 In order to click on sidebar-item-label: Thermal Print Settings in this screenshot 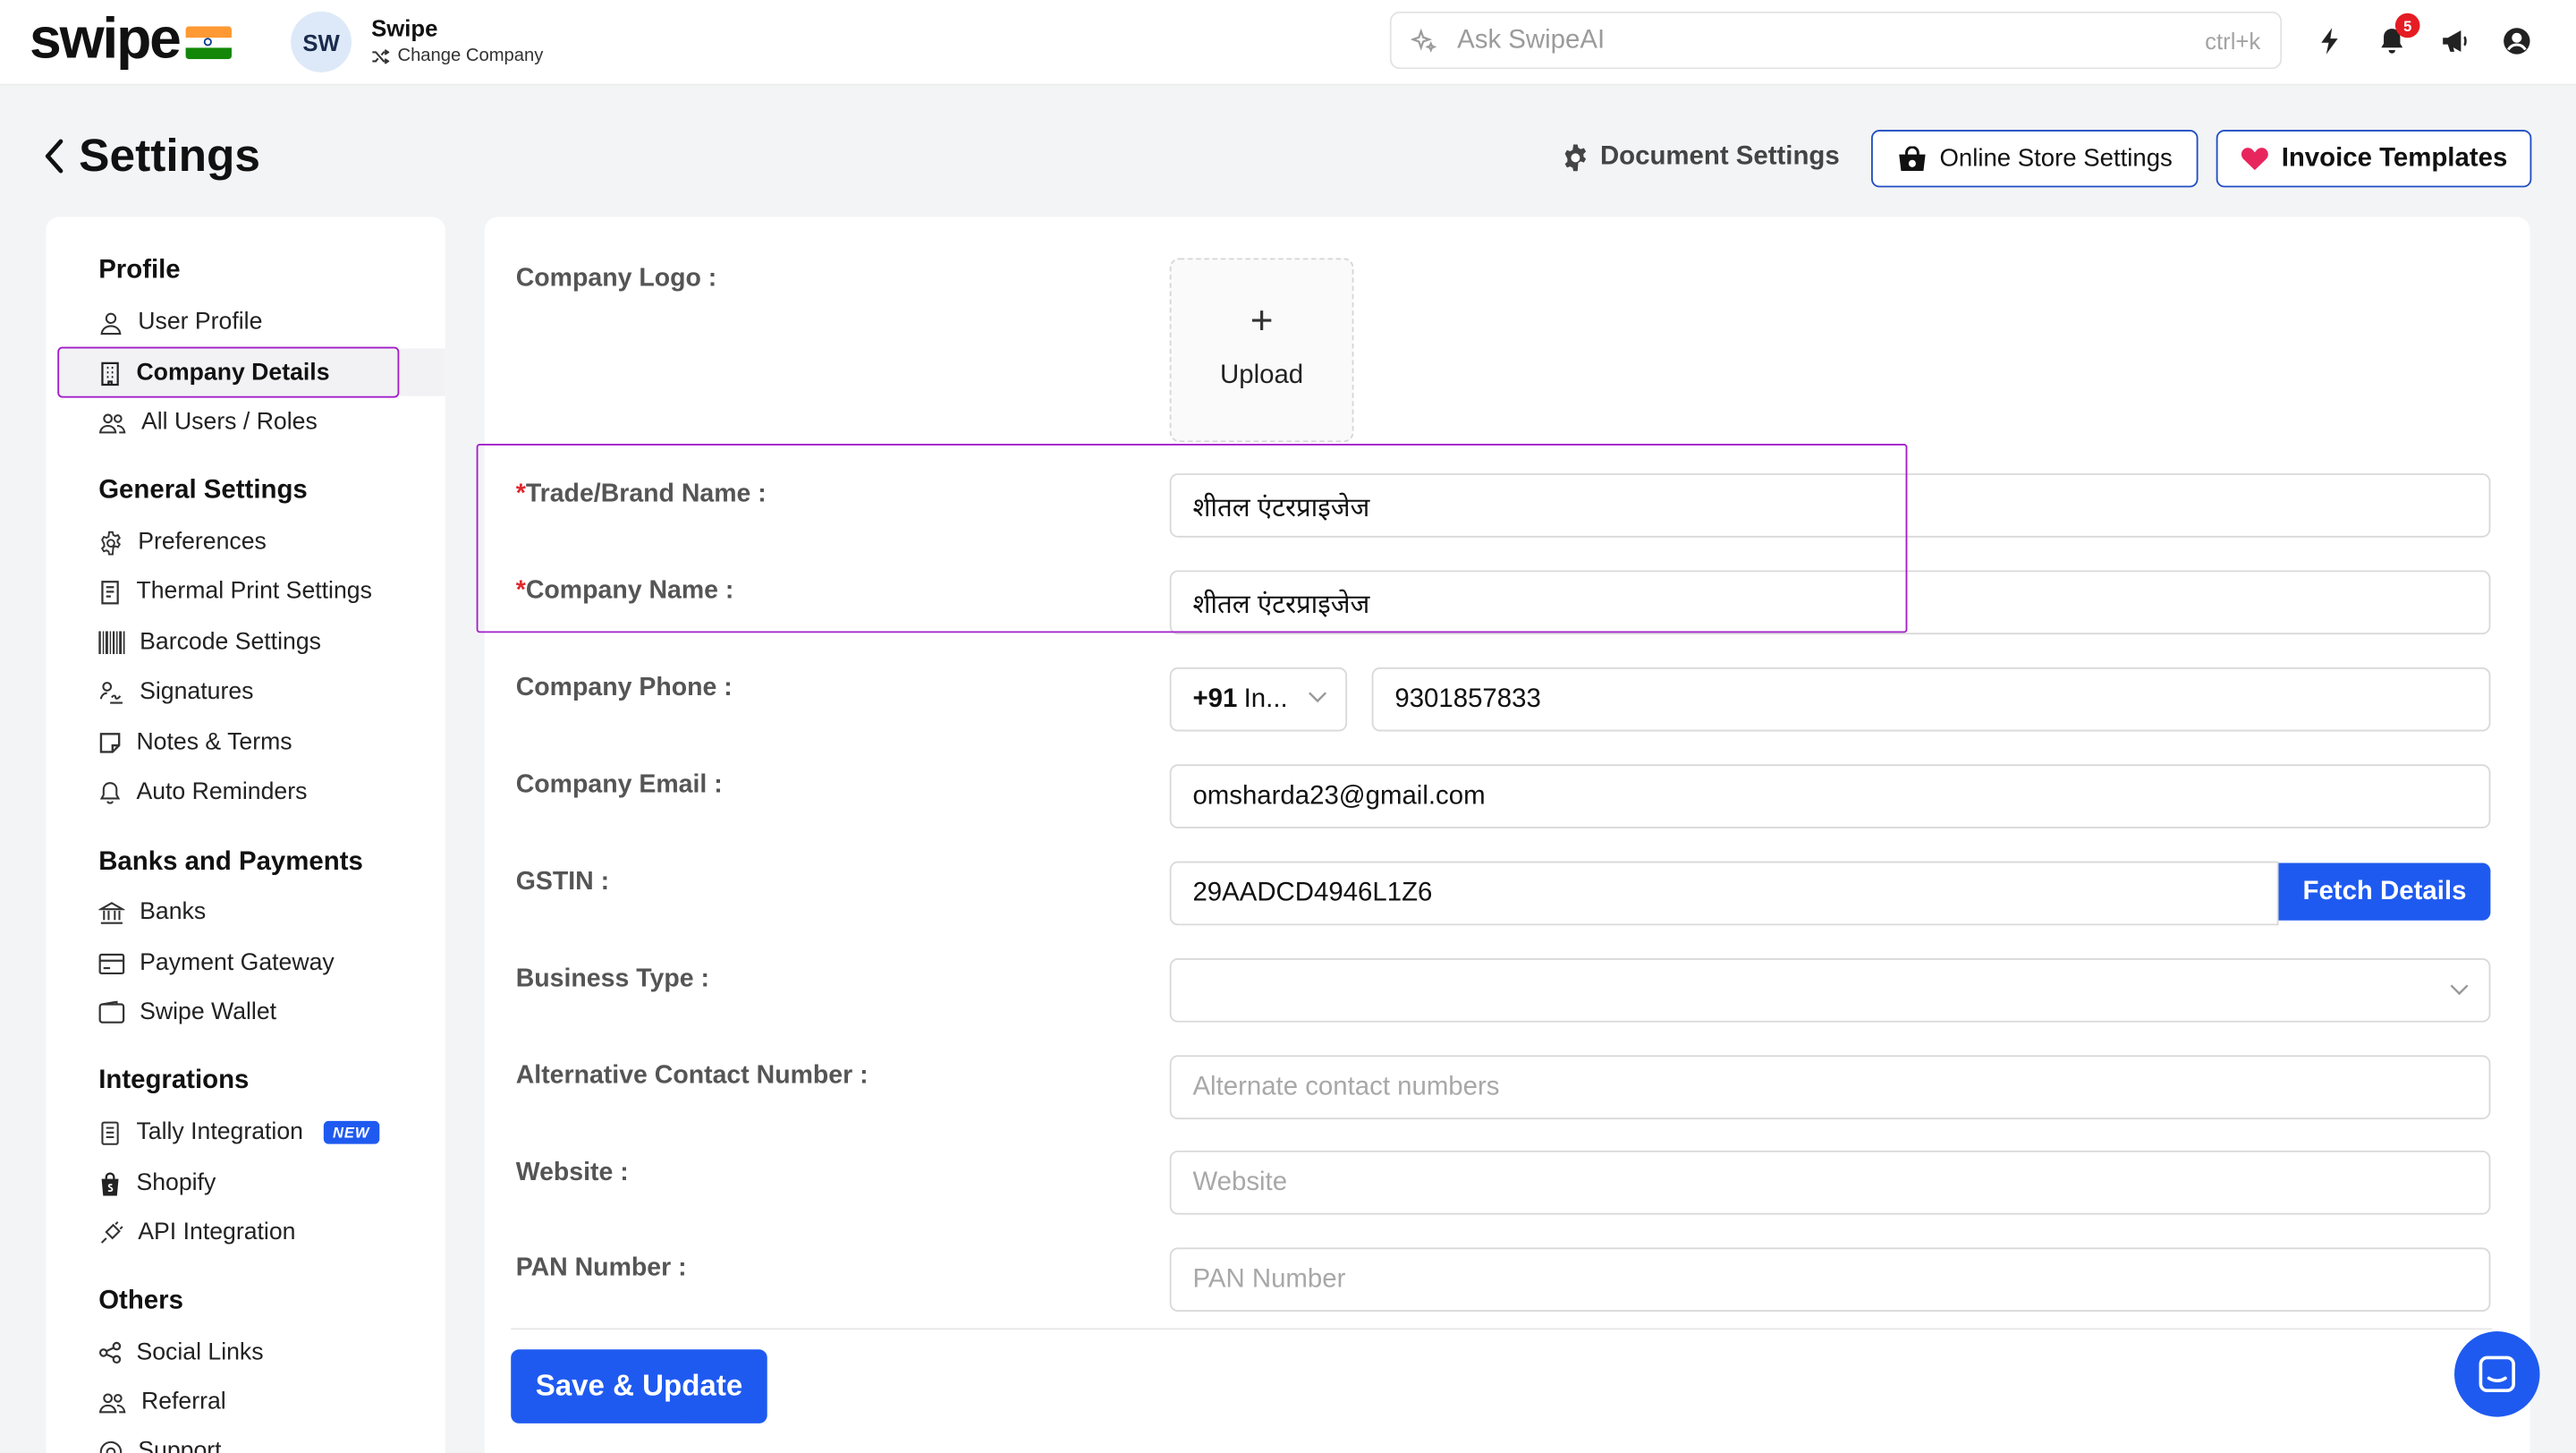, I will do `click(254, 592)`.